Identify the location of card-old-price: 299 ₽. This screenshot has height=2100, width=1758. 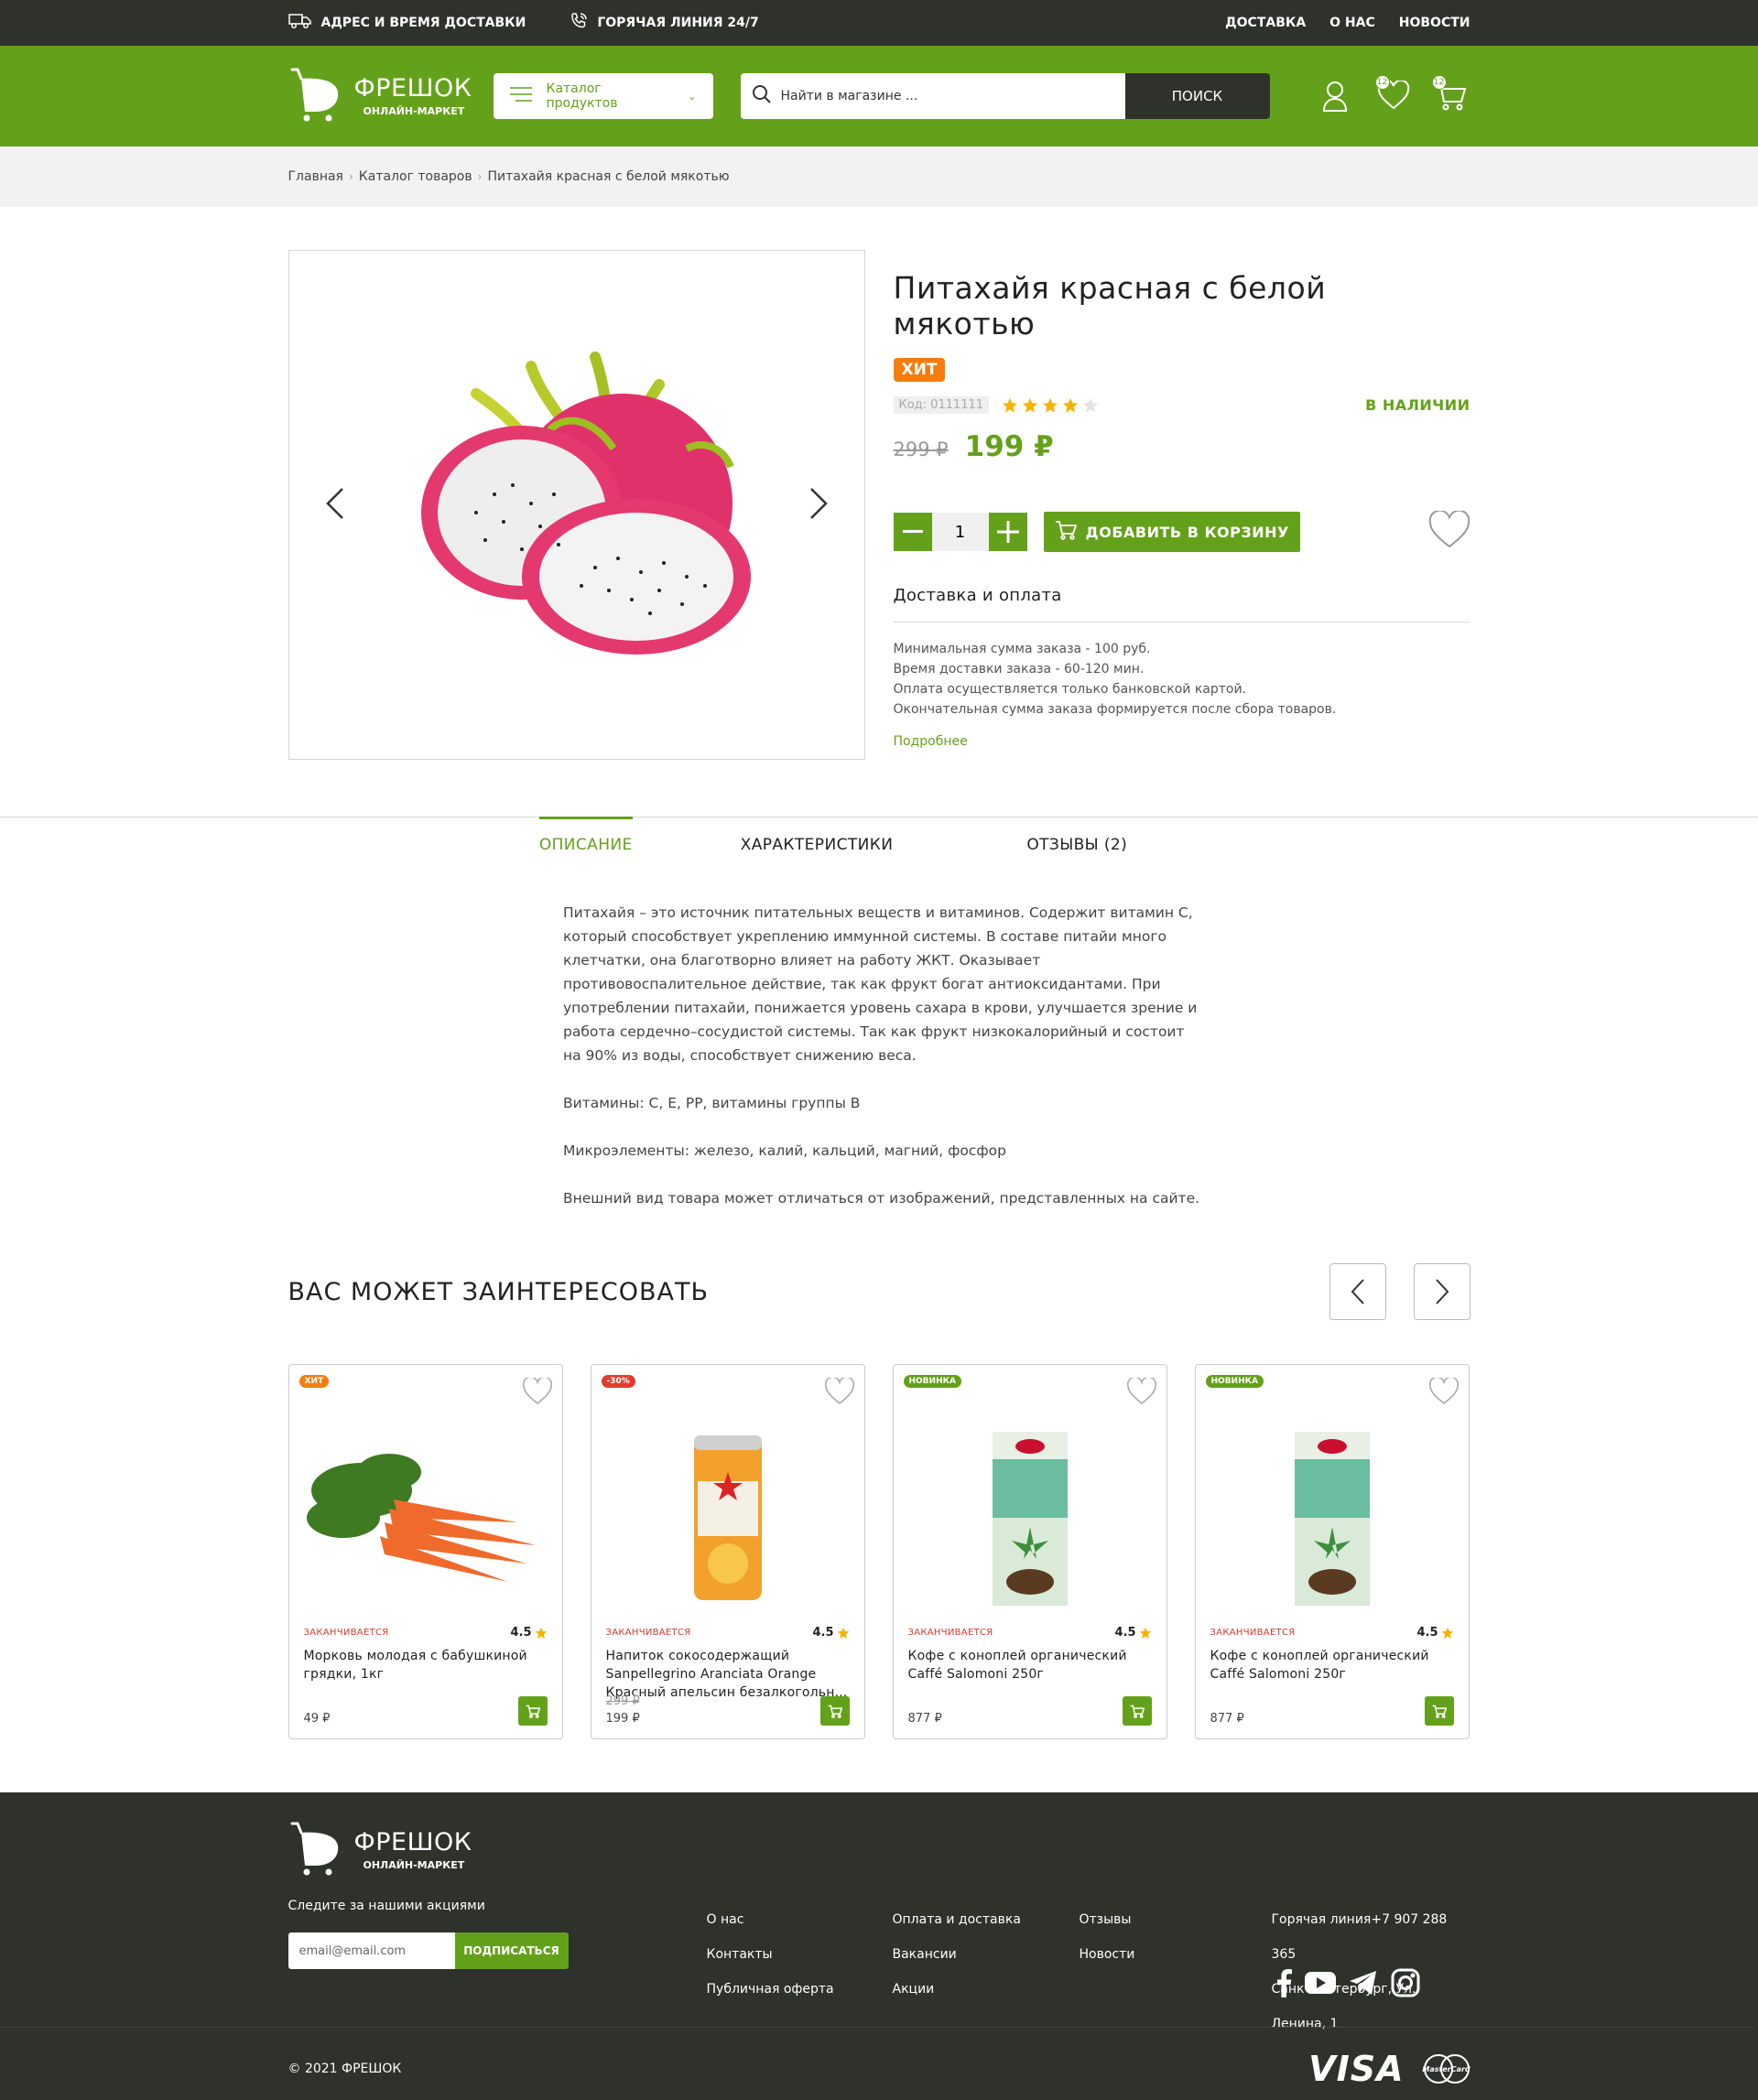
(623, 1701).